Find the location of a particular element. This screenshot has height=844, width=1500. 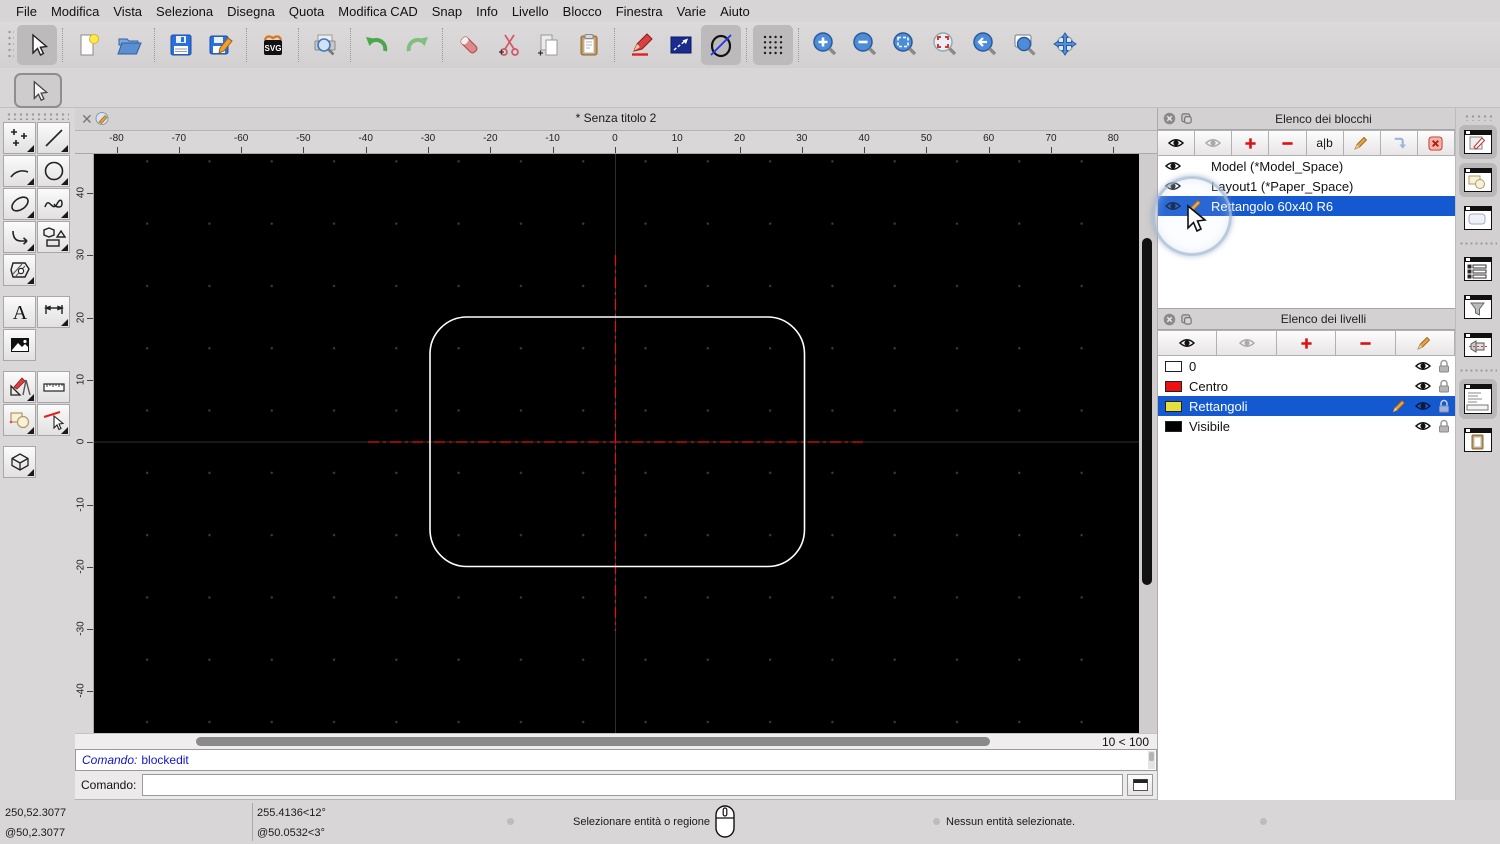

image-tool-button is located at coordinates (19, 345).